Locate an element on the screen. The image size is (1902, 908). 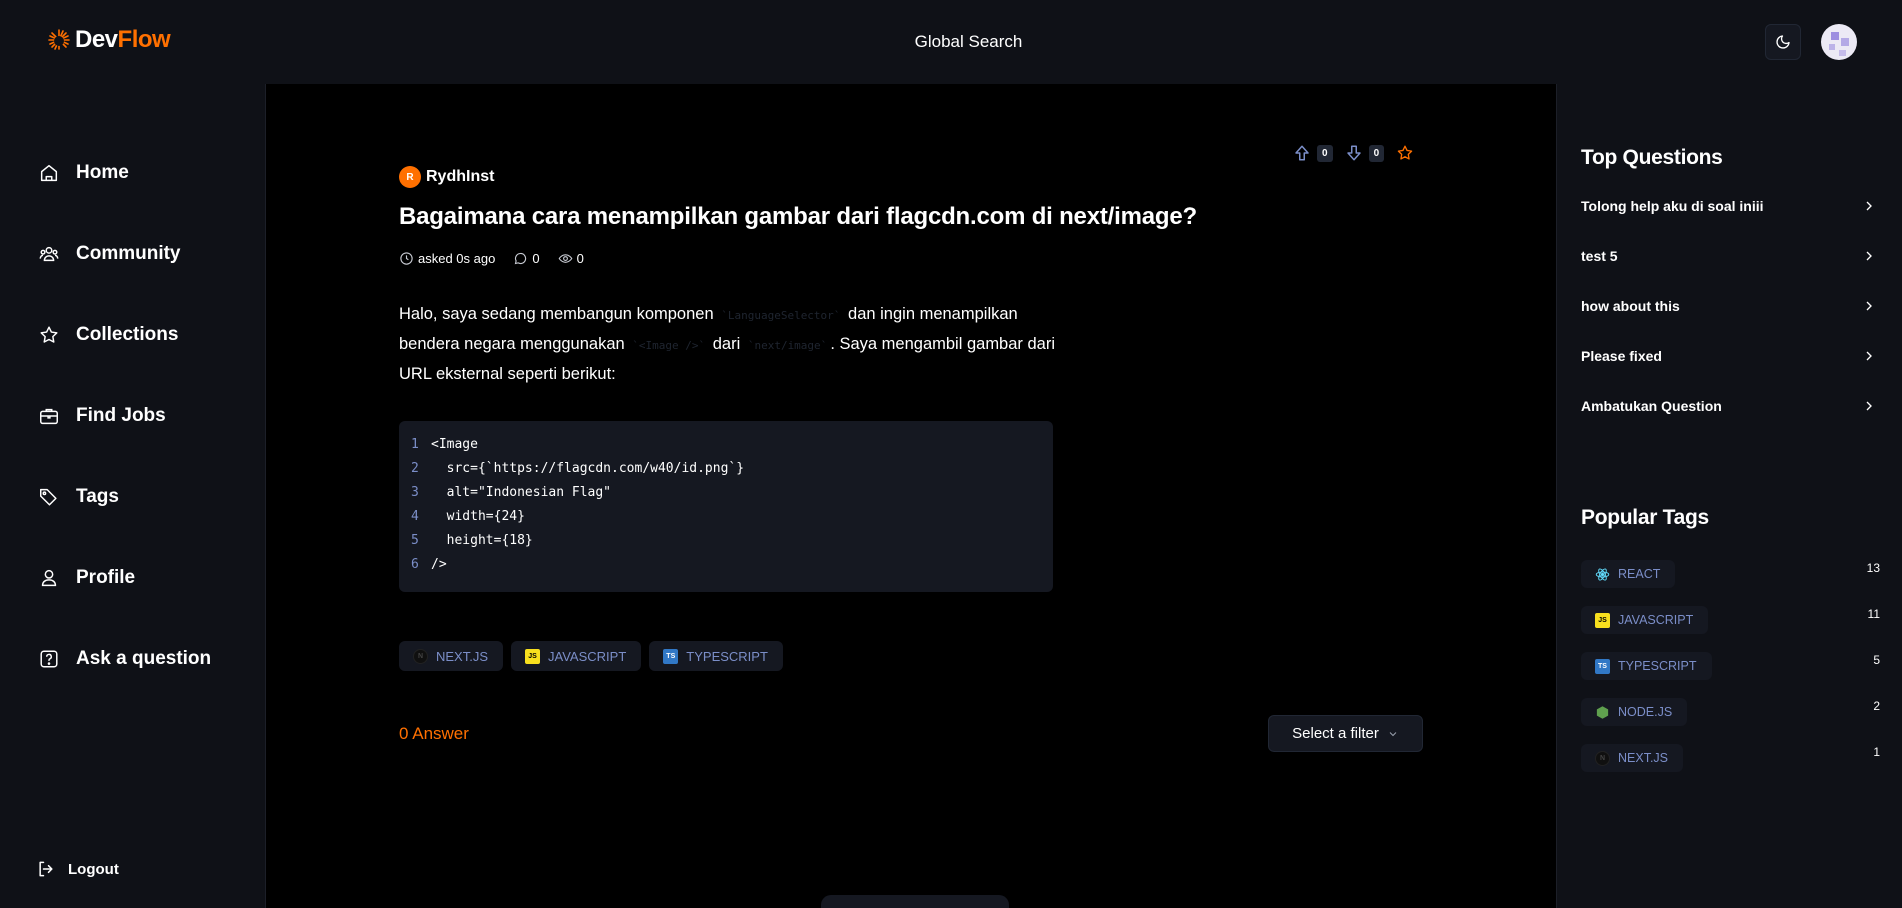
chevron-down-icon is located at coordinates (1393, 733).